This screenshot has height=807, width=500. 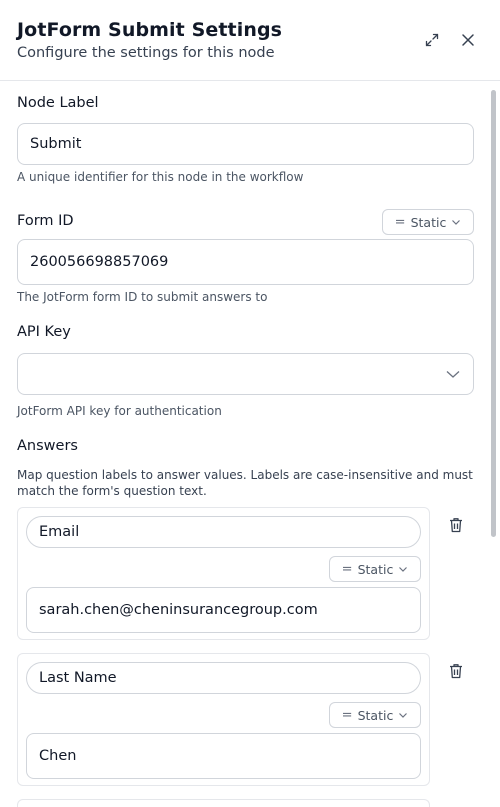 What do you see at coordinates (119, 411) in the screenshot?
I see `api-key-help: JotForm API key for authentication` at bounding box center [119, 411].